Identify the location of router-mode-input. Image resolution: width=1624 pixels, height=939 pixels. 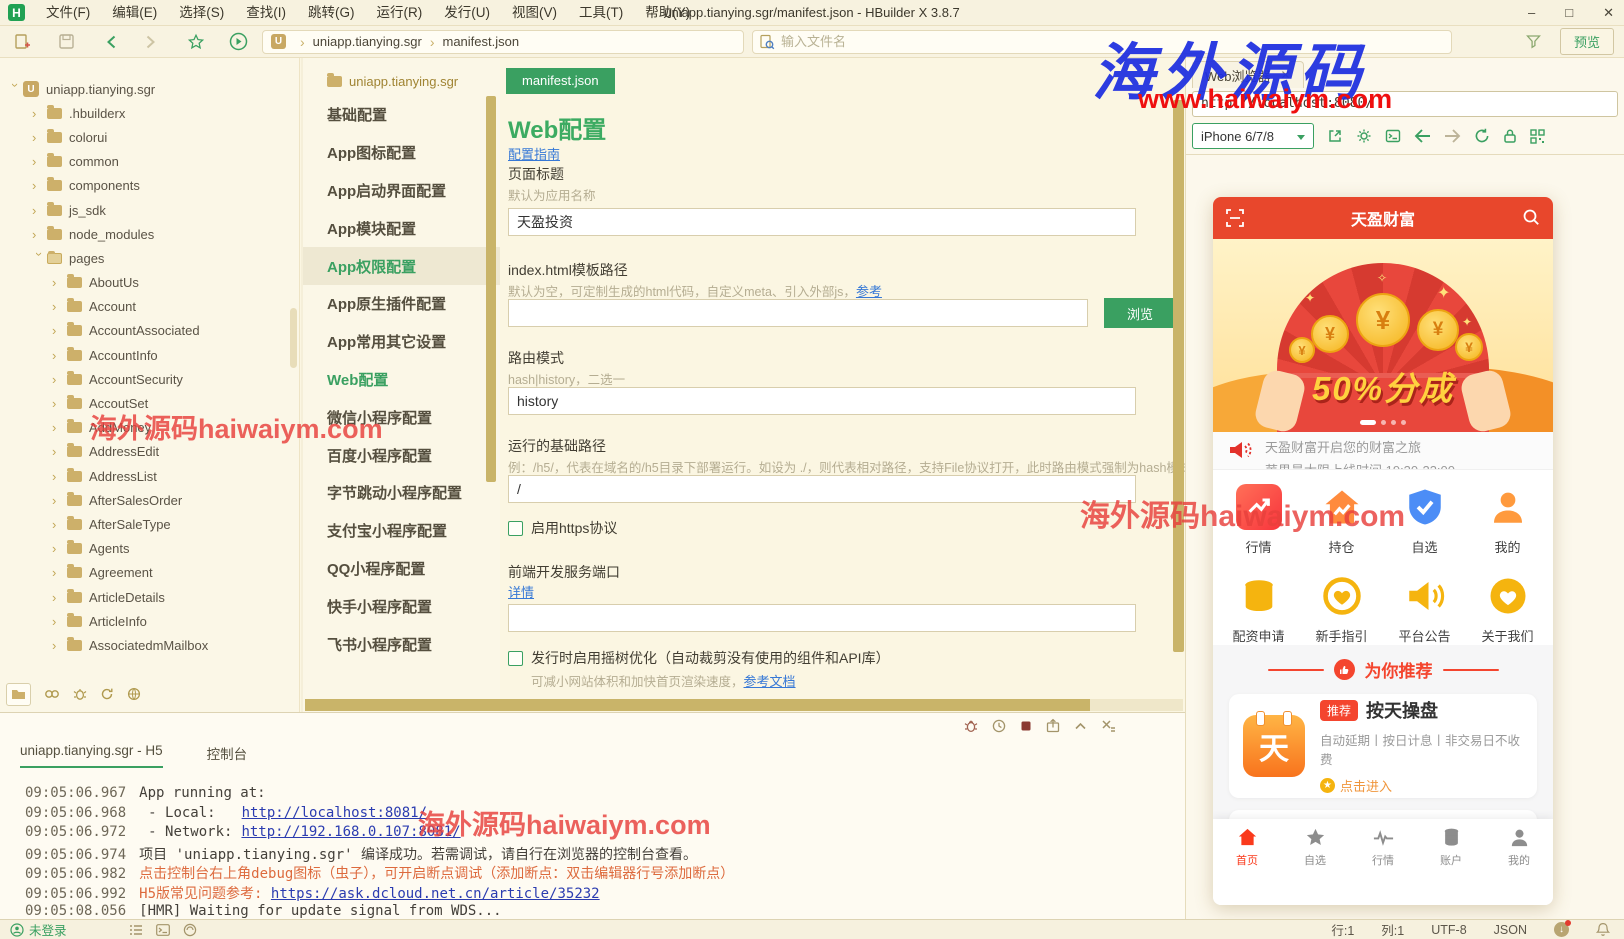
(822, 401).